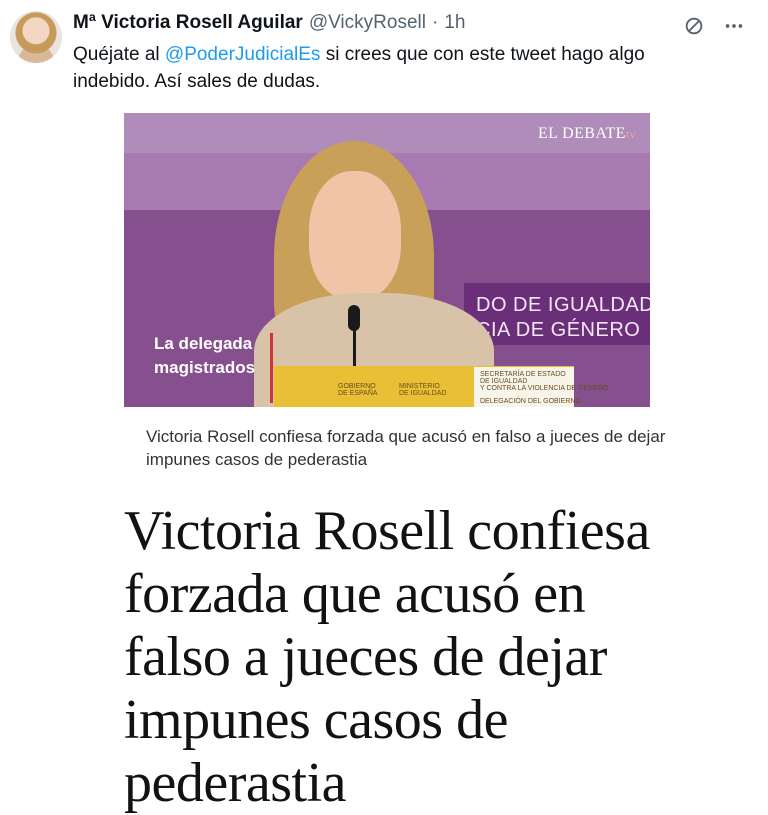  Describe the element at coordinates (243, 54) in the screenshot. I see `mention-link: @PoderJudicialEs` at that location.